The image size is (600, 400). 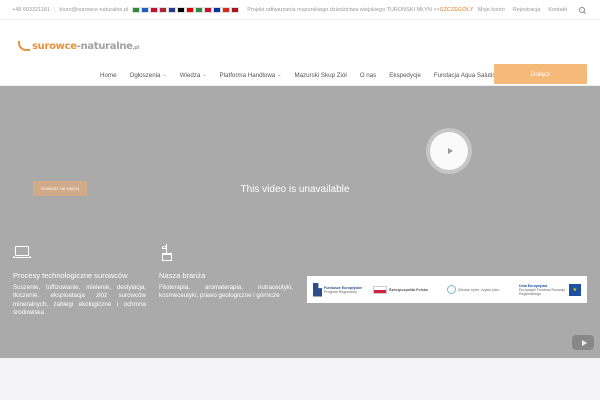 I want to click on contact-link: Kontakt, so click(x=557, y=10).